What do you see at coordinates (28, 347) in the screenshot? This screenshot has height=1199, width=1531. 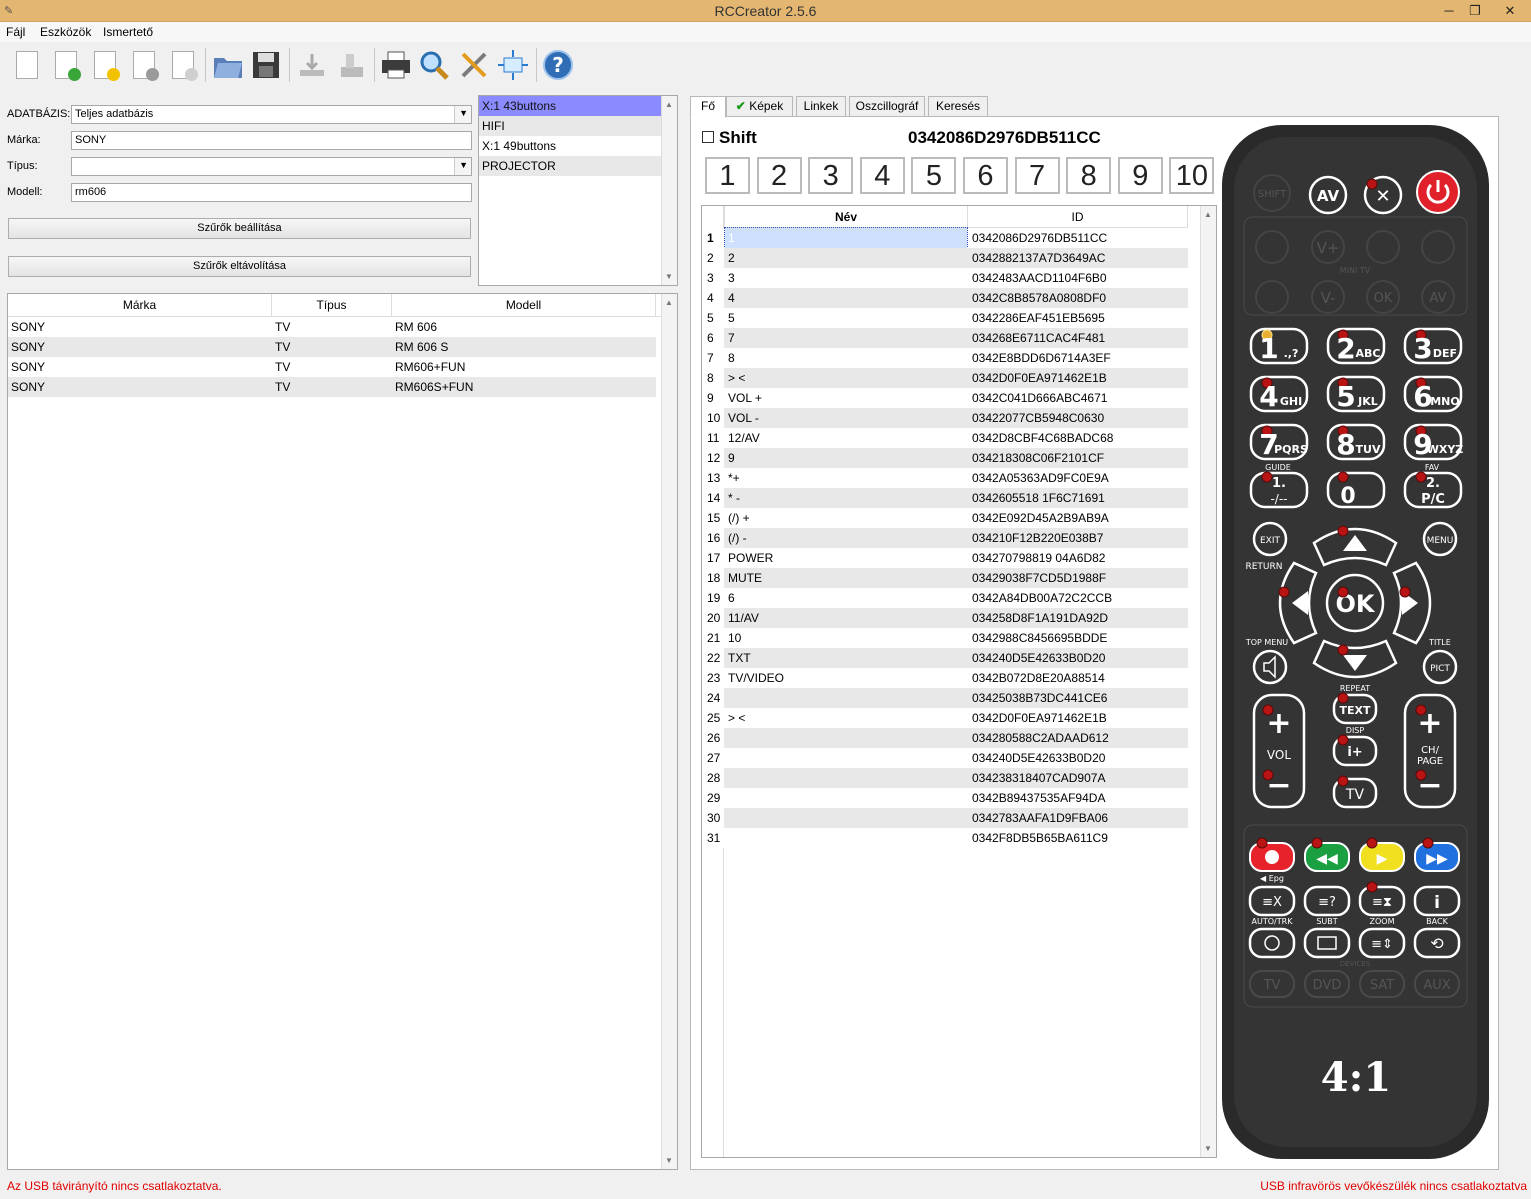 I see `table-cell: SONY` at bounding box center [28, 347].